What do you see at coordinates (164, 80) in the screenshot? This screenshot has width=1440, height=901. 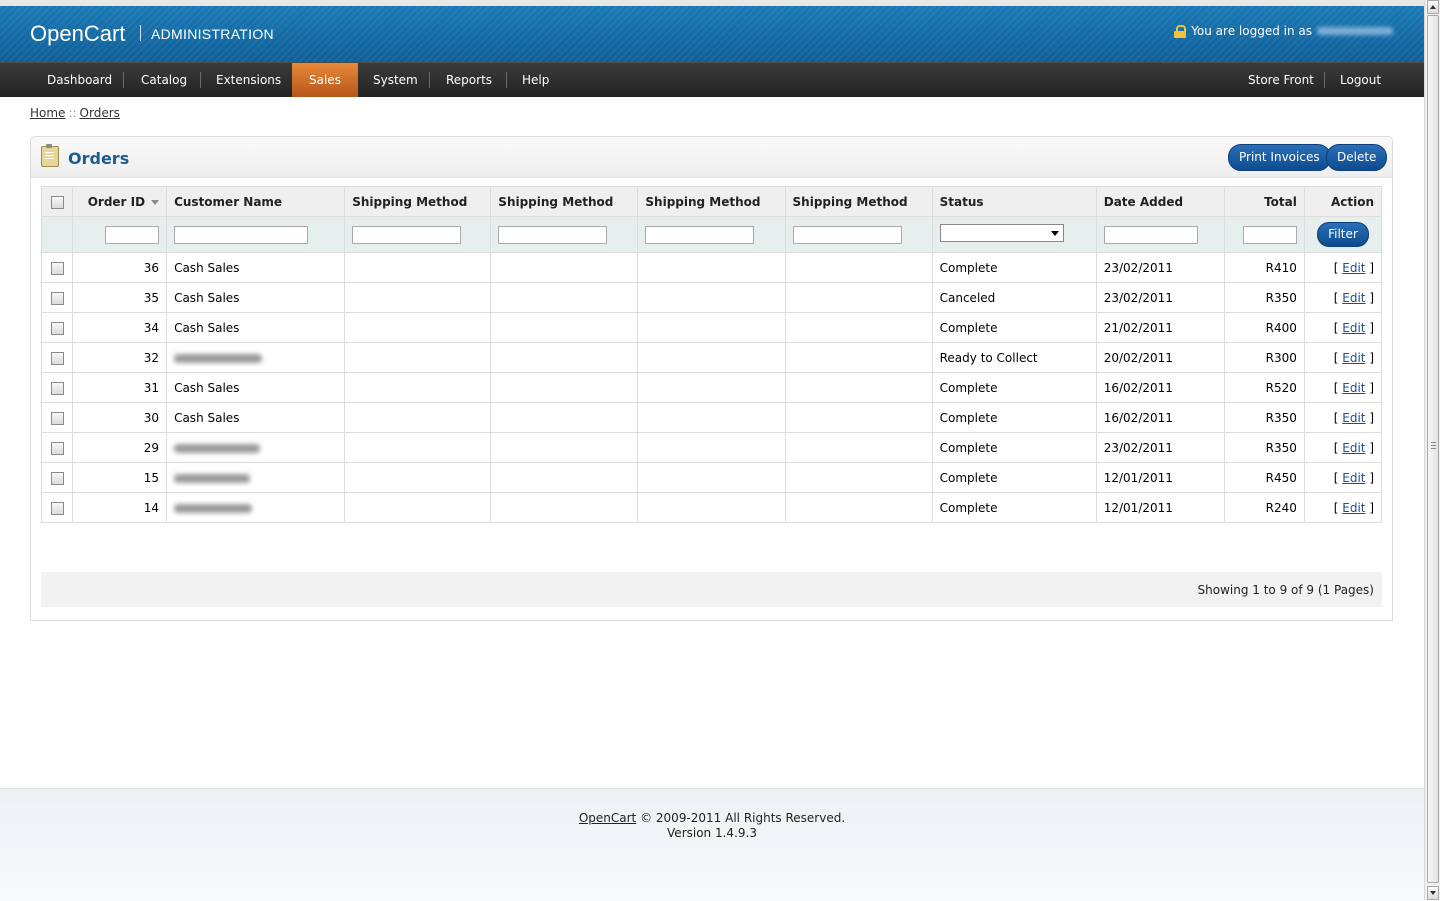 I see `nav-catalog: Catalog` at bounding box center [164, 80].